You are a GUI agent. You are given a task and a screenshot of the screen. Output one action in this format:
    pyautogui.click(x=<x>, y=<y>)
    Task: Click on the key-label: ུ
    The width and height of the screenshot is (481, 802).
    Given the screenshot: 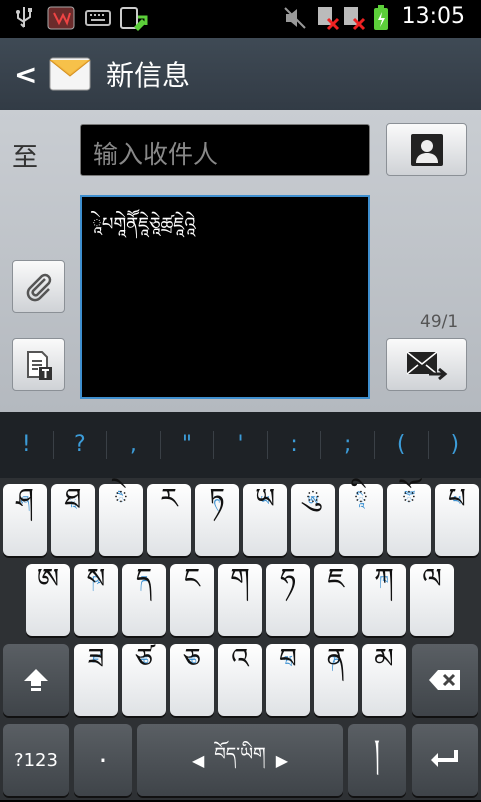 What is the action you would take?
    pyautogui.click(x=313, y=506)
    